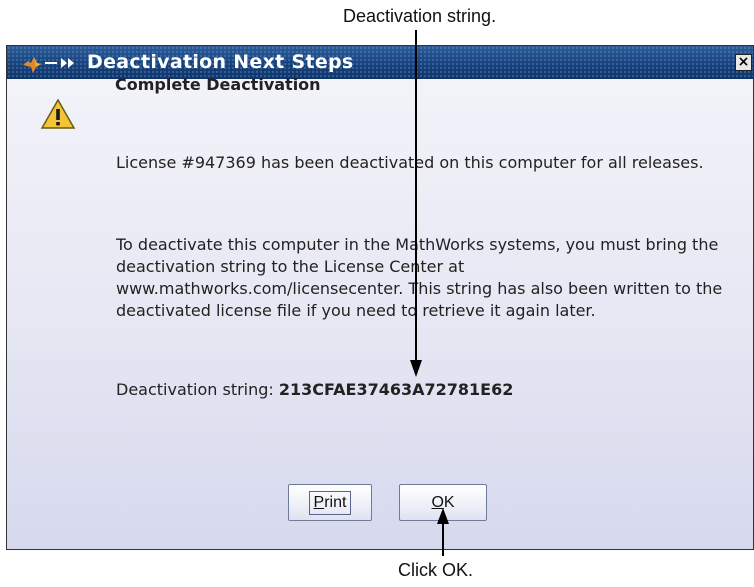 The width and height of the screenshot is (754, 587). Describe the element at coordinates (743, 62) in the screenshot. I see `close-icon: ×` at that location.